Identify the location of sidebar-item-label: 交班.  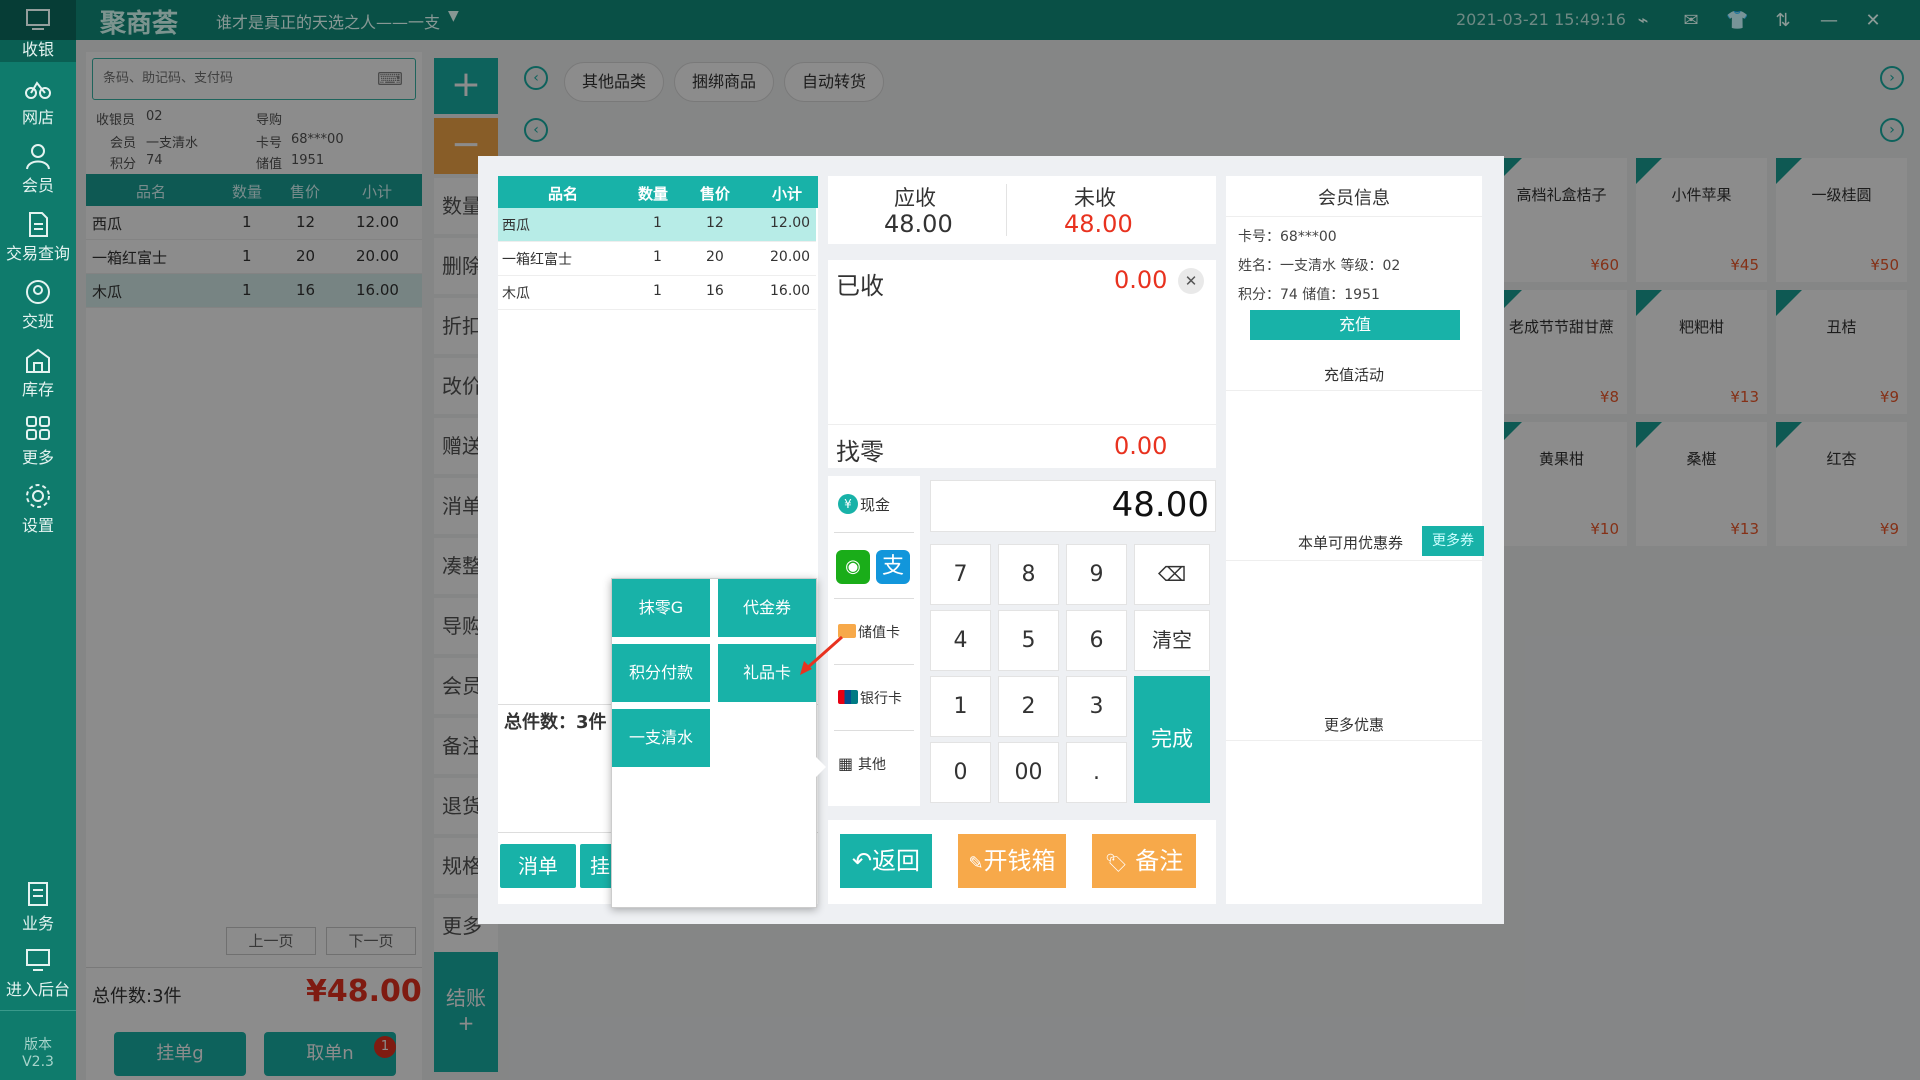
(37, 321).